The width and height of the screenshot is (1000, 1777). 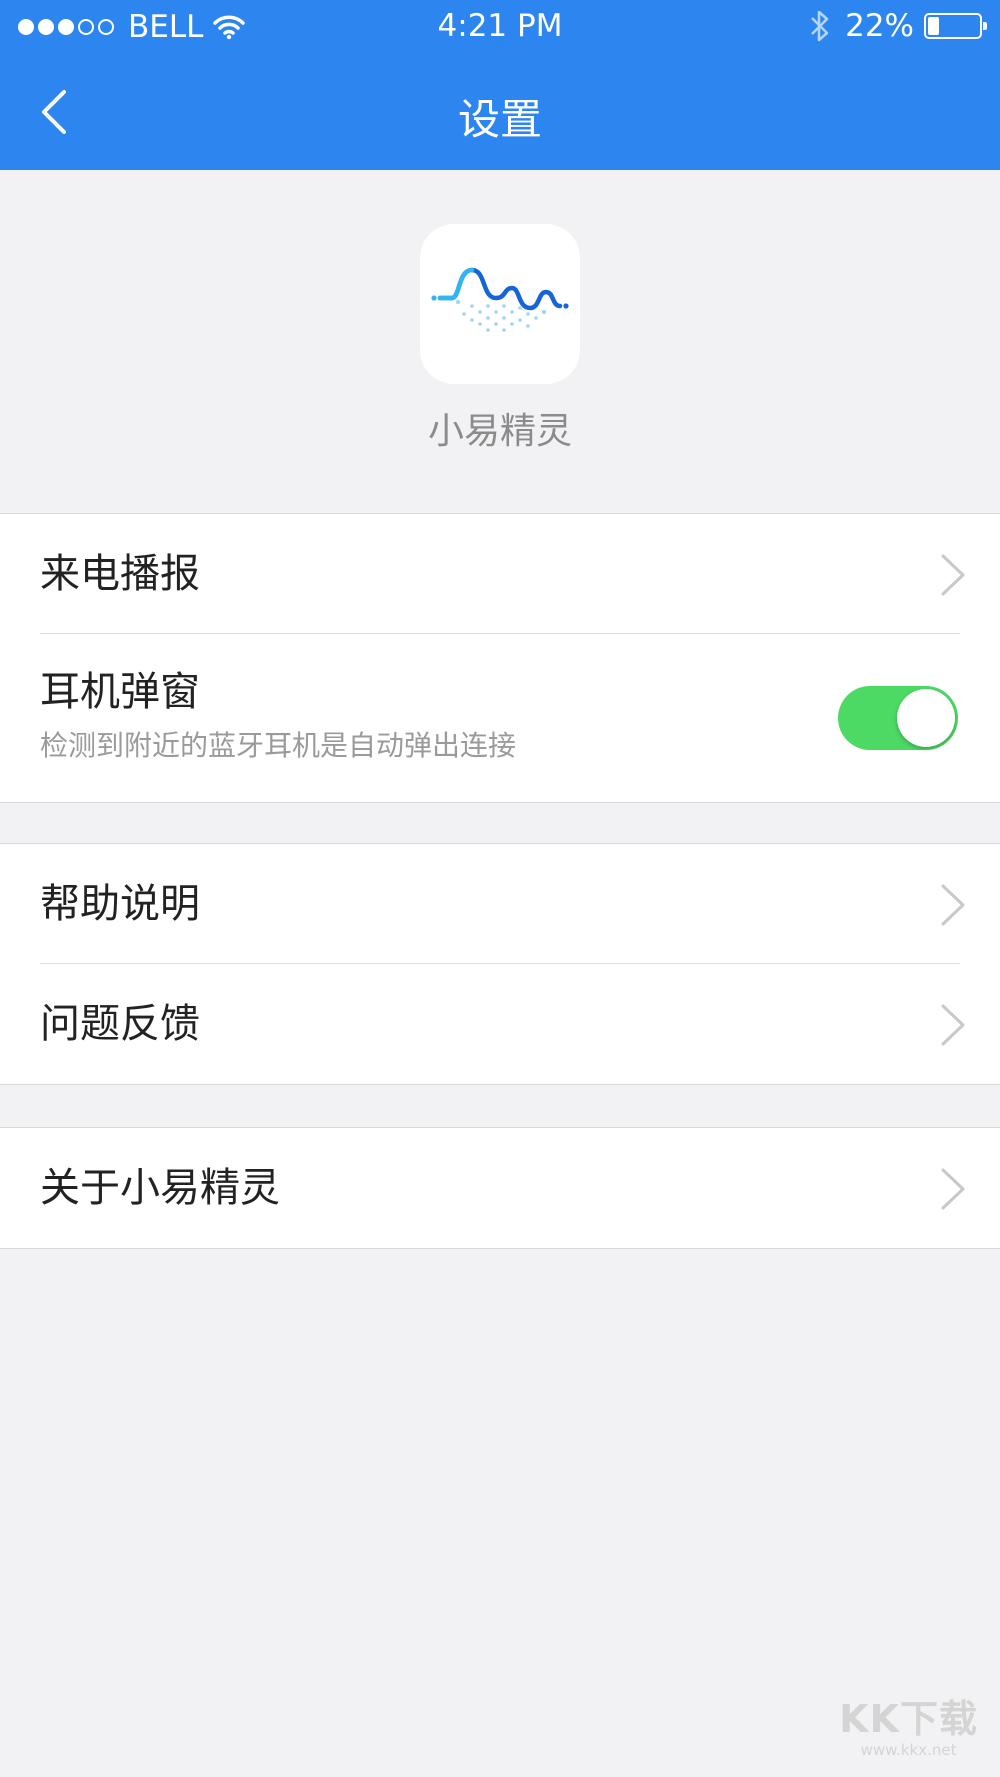 What do you see at coordinates (879, 26) in the screenshot?
I see `battery-percent: 22%` at bounding box center [879, 26].